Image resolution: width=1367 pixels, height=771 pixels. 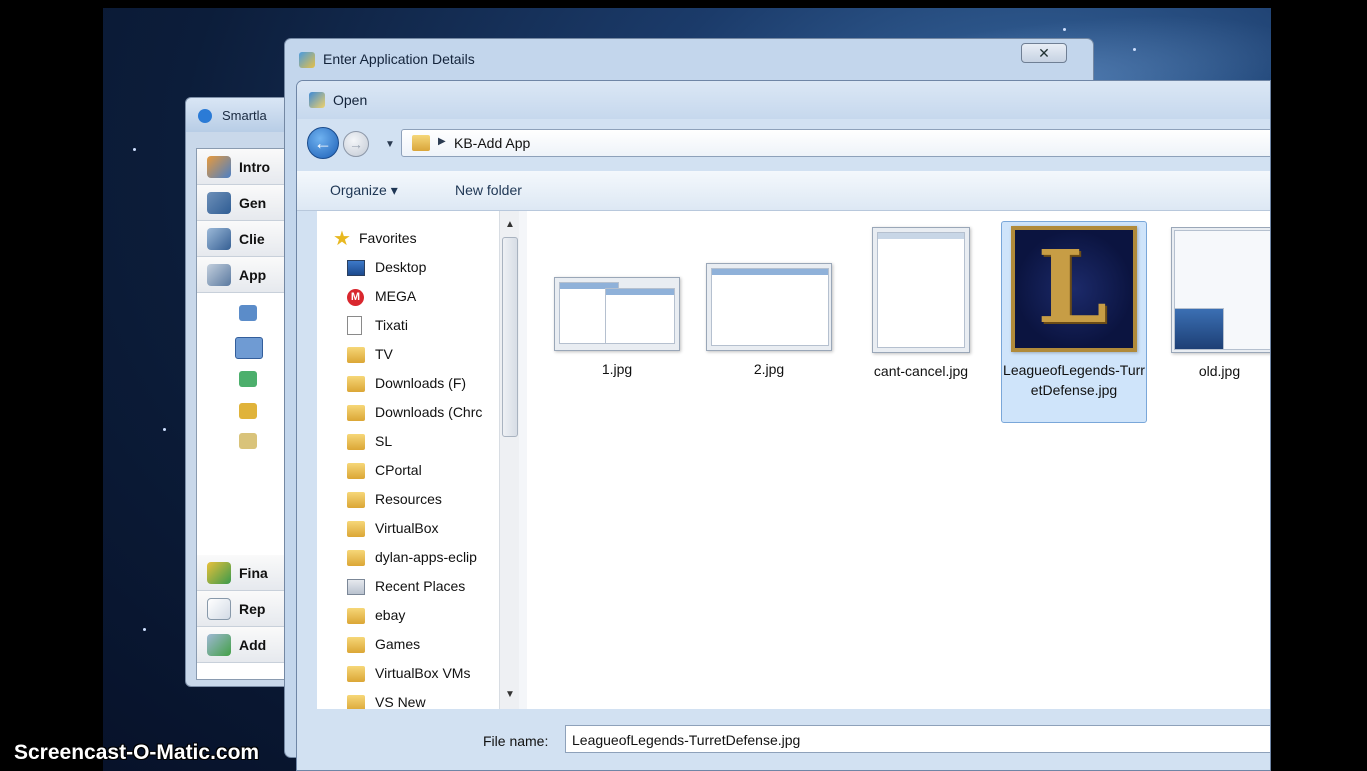 I want to click on nav-downloads-f: Downloads (F), so click(x=407, y=384).